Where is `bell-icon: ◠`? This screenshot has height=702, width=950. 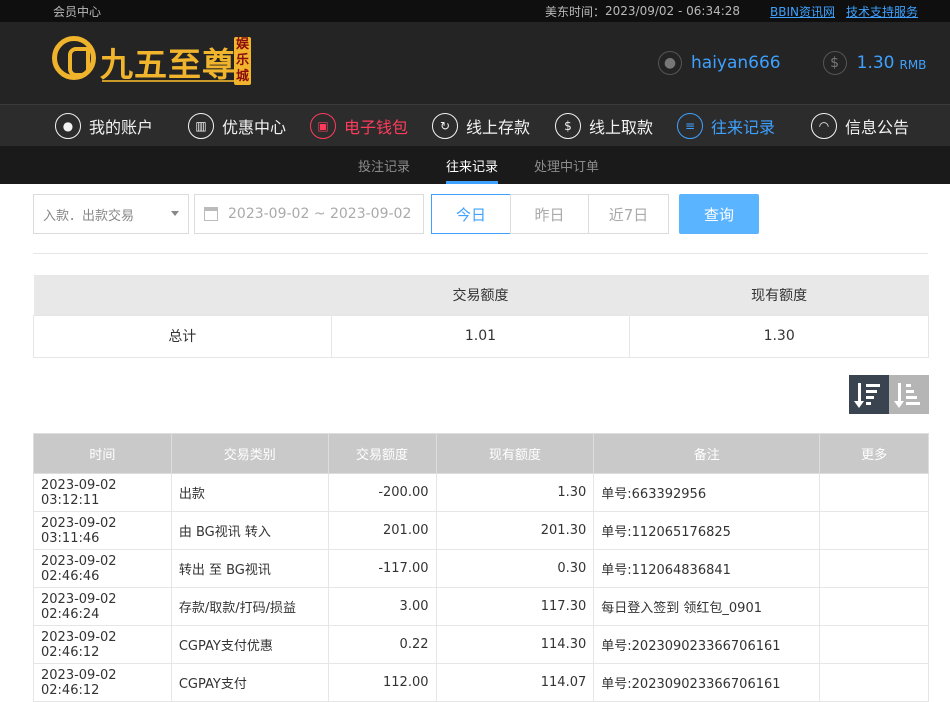 bell-icon: ◠ is located at coordinates (824, 125).